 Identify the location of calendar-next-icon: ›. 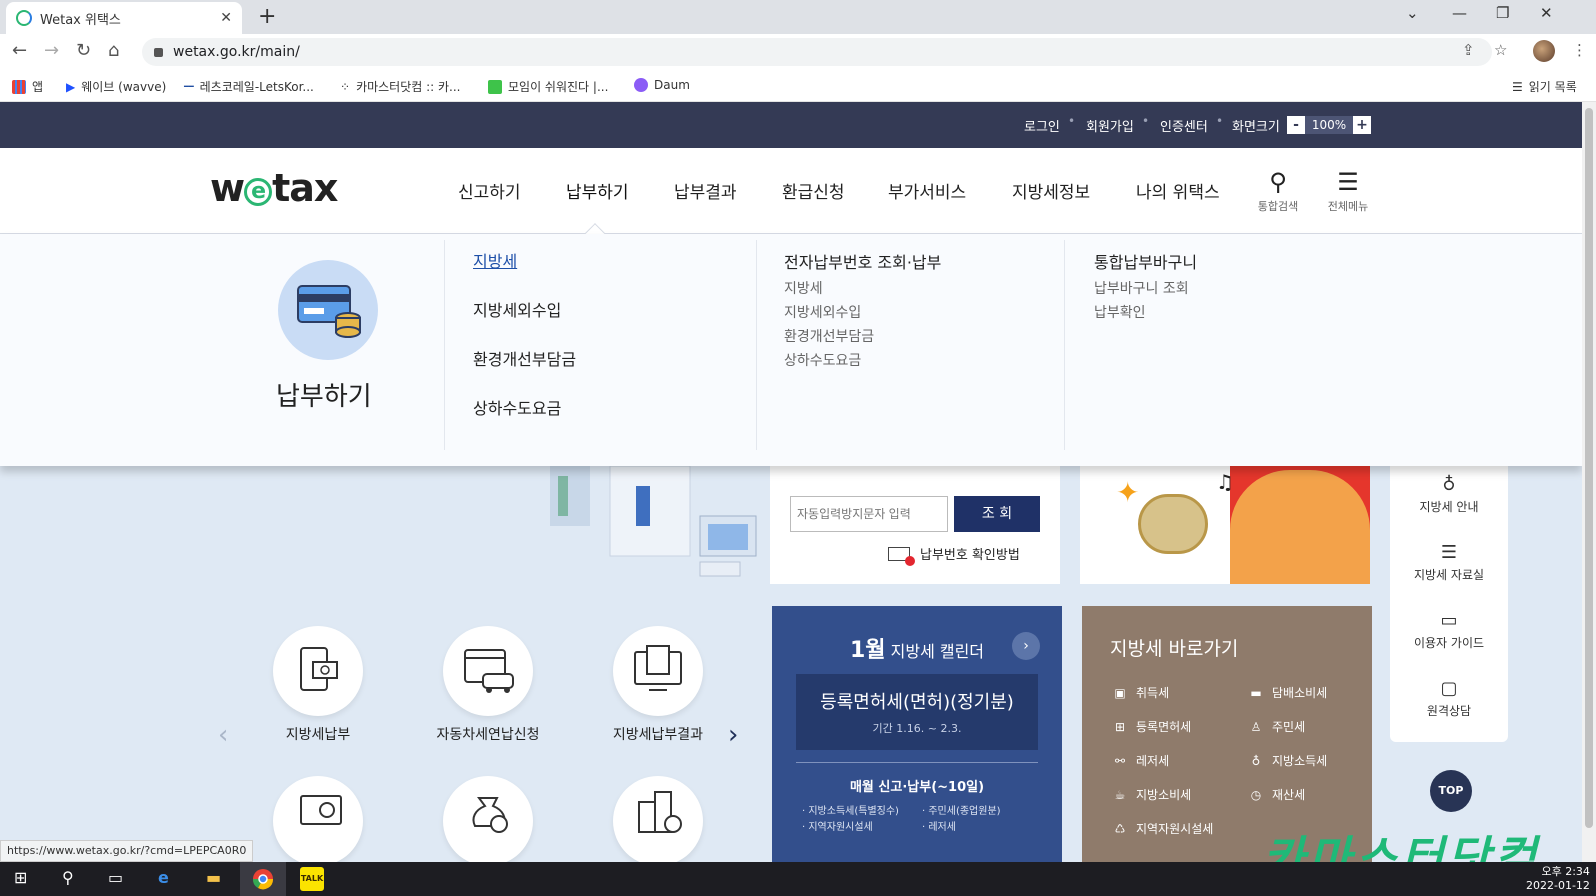
(1026, 646).